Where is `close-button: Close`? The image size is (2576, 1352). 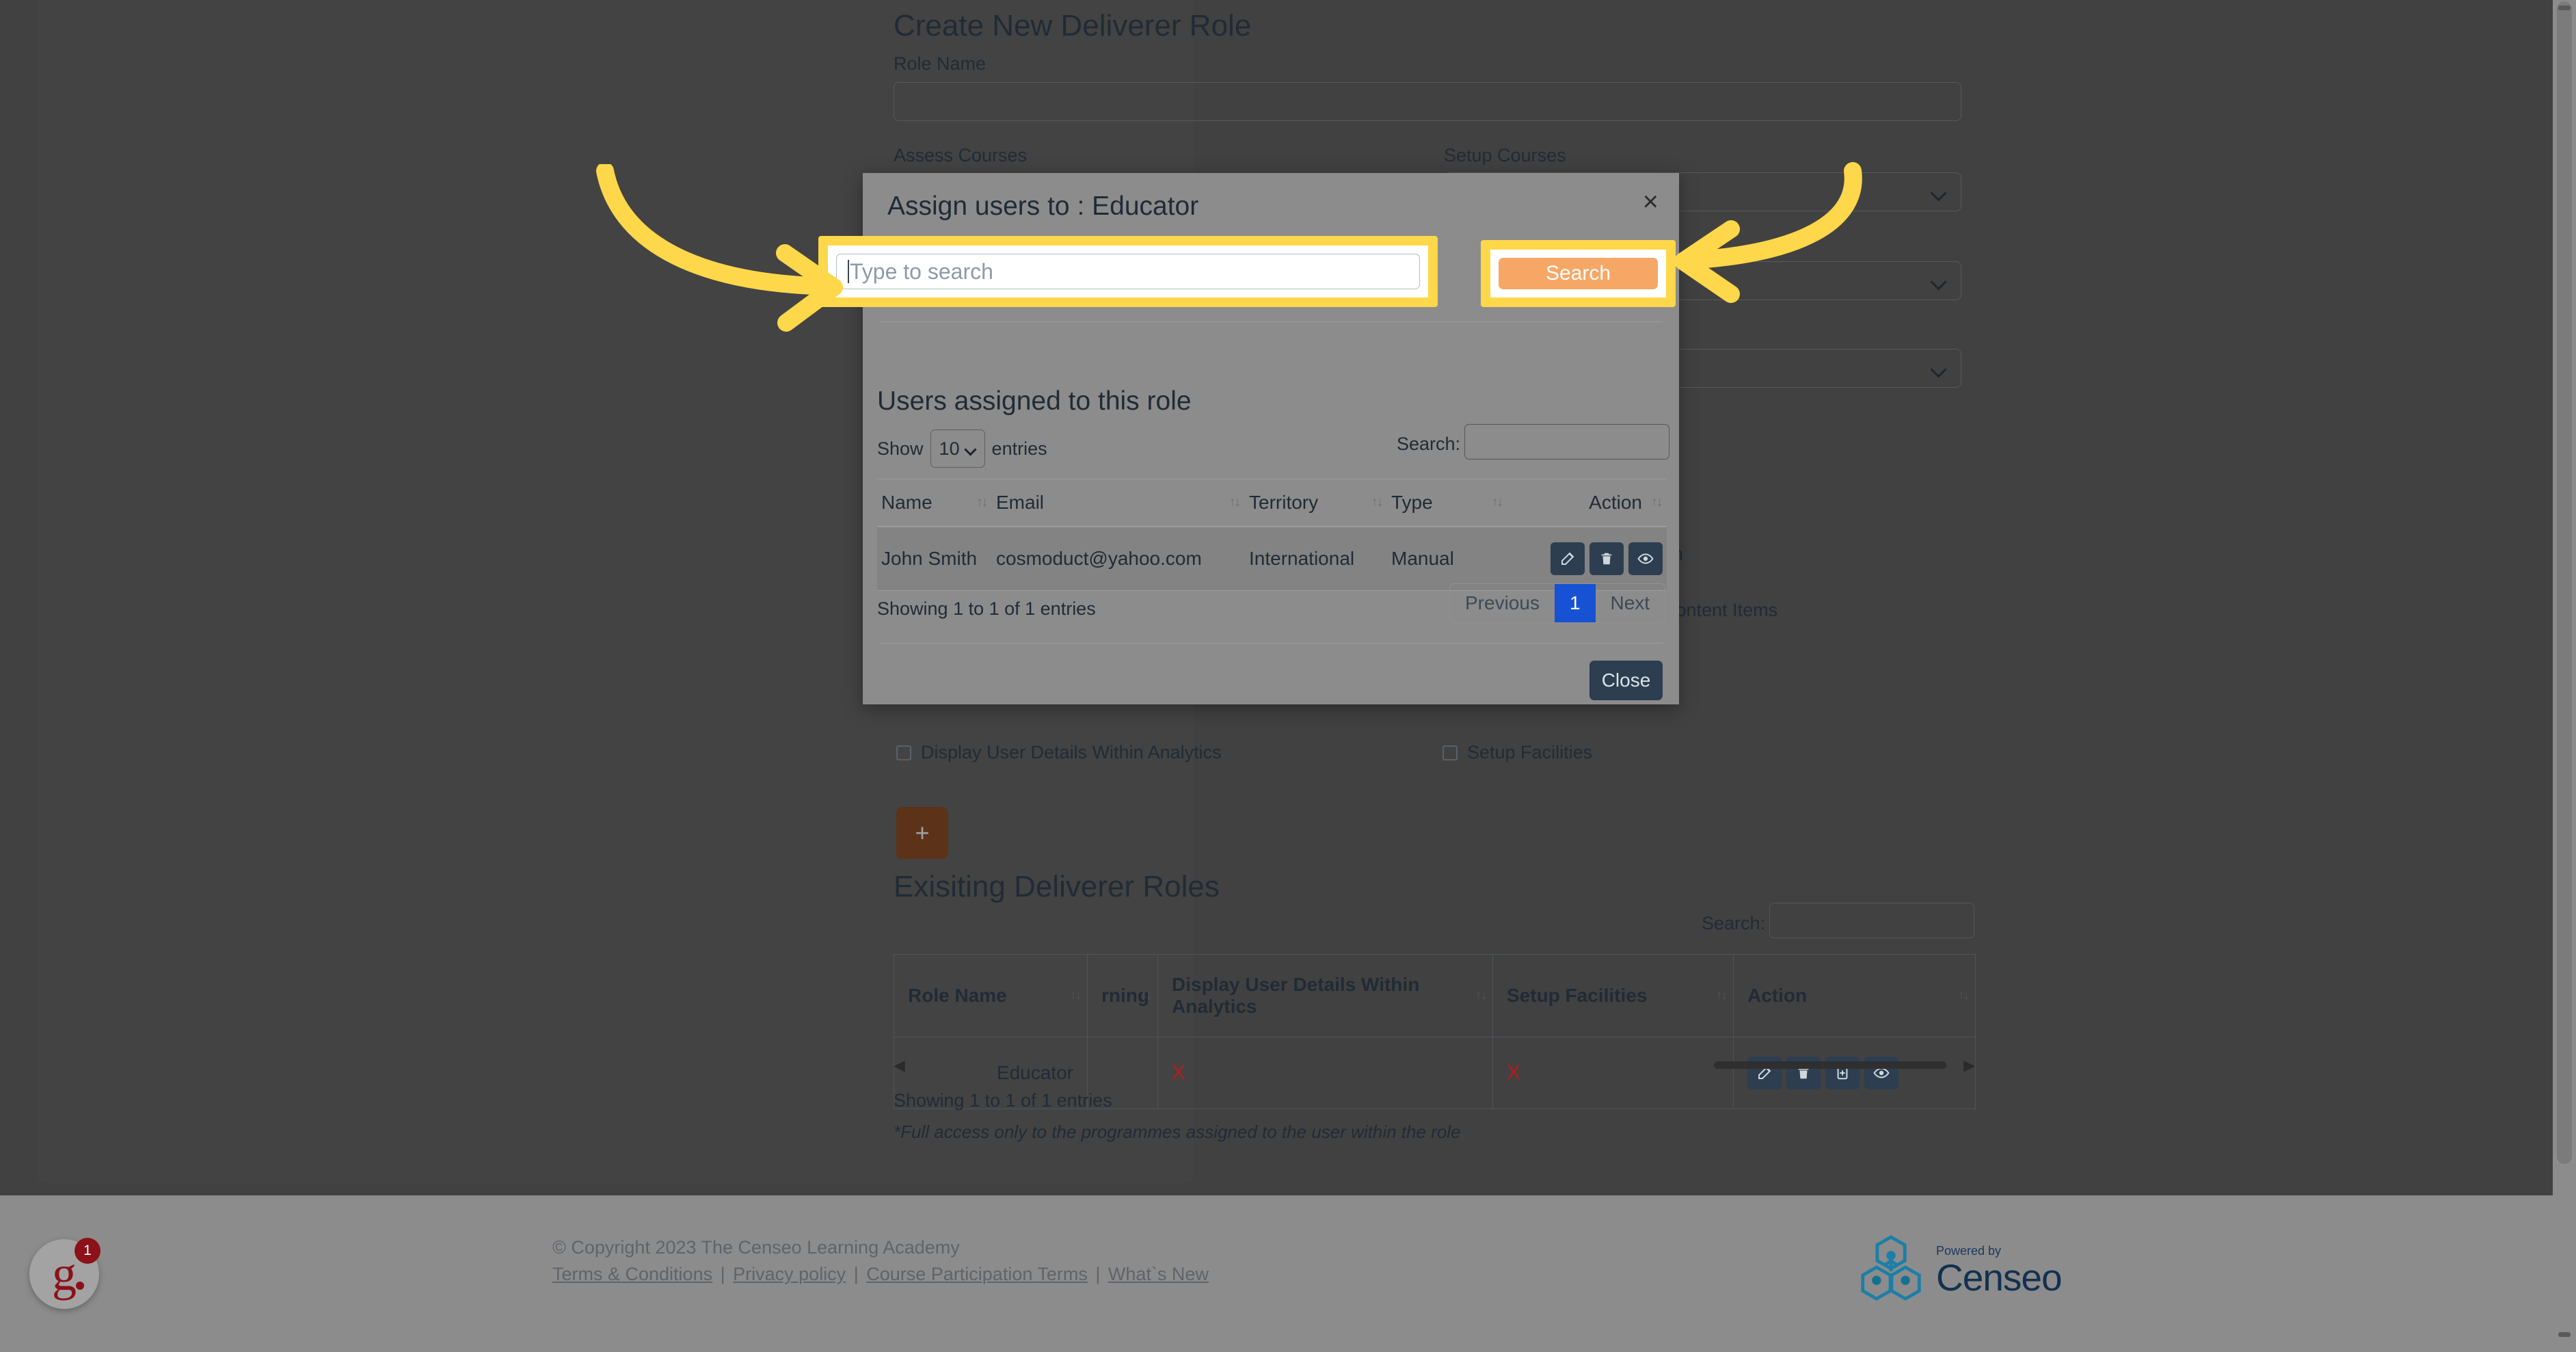 close-button: Close is located at coordinates (1626, 680).